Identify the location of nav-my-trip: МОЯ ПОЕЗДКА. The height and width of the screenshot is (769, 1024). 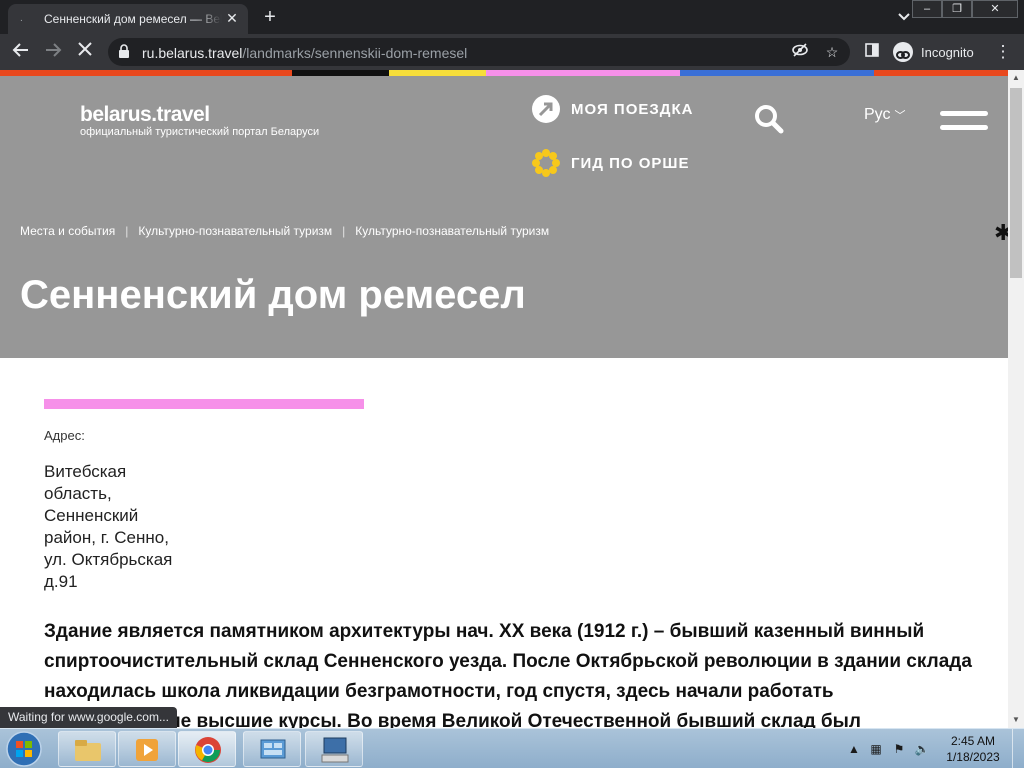
(612, 109).